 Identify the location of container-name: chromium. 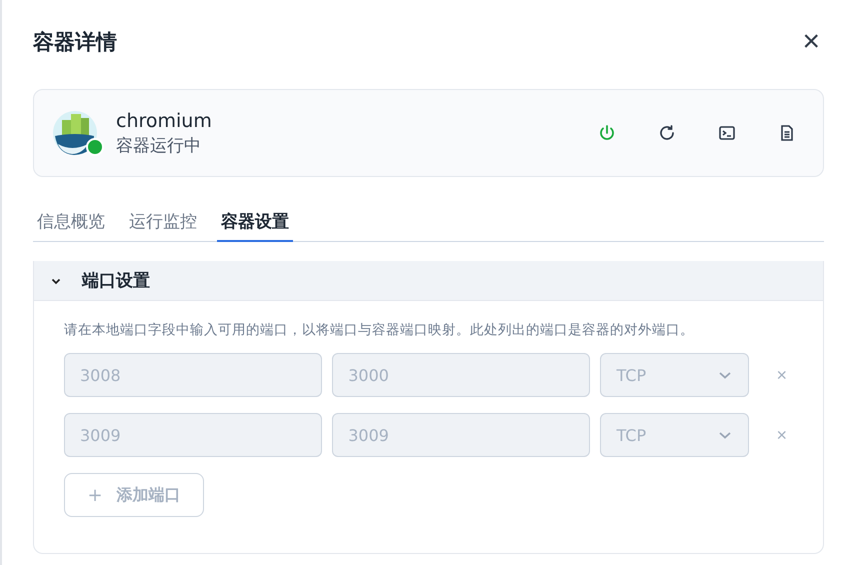
(164, 121).